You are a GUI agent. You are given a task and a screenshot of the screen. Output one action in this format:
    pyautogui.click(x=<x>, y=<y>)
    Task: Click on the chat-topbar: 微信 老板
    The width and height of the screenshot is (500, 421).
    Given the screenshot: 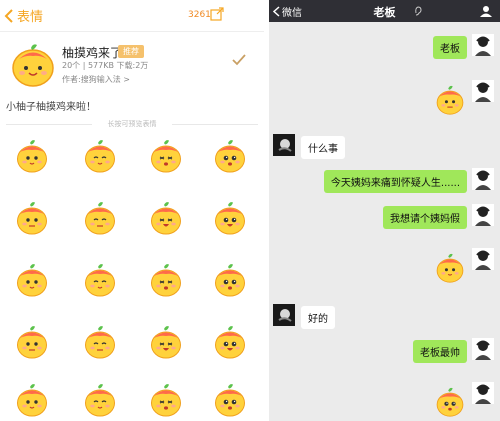 What is the action you would take?
    pyautogui.click(x=384, y=11)
    